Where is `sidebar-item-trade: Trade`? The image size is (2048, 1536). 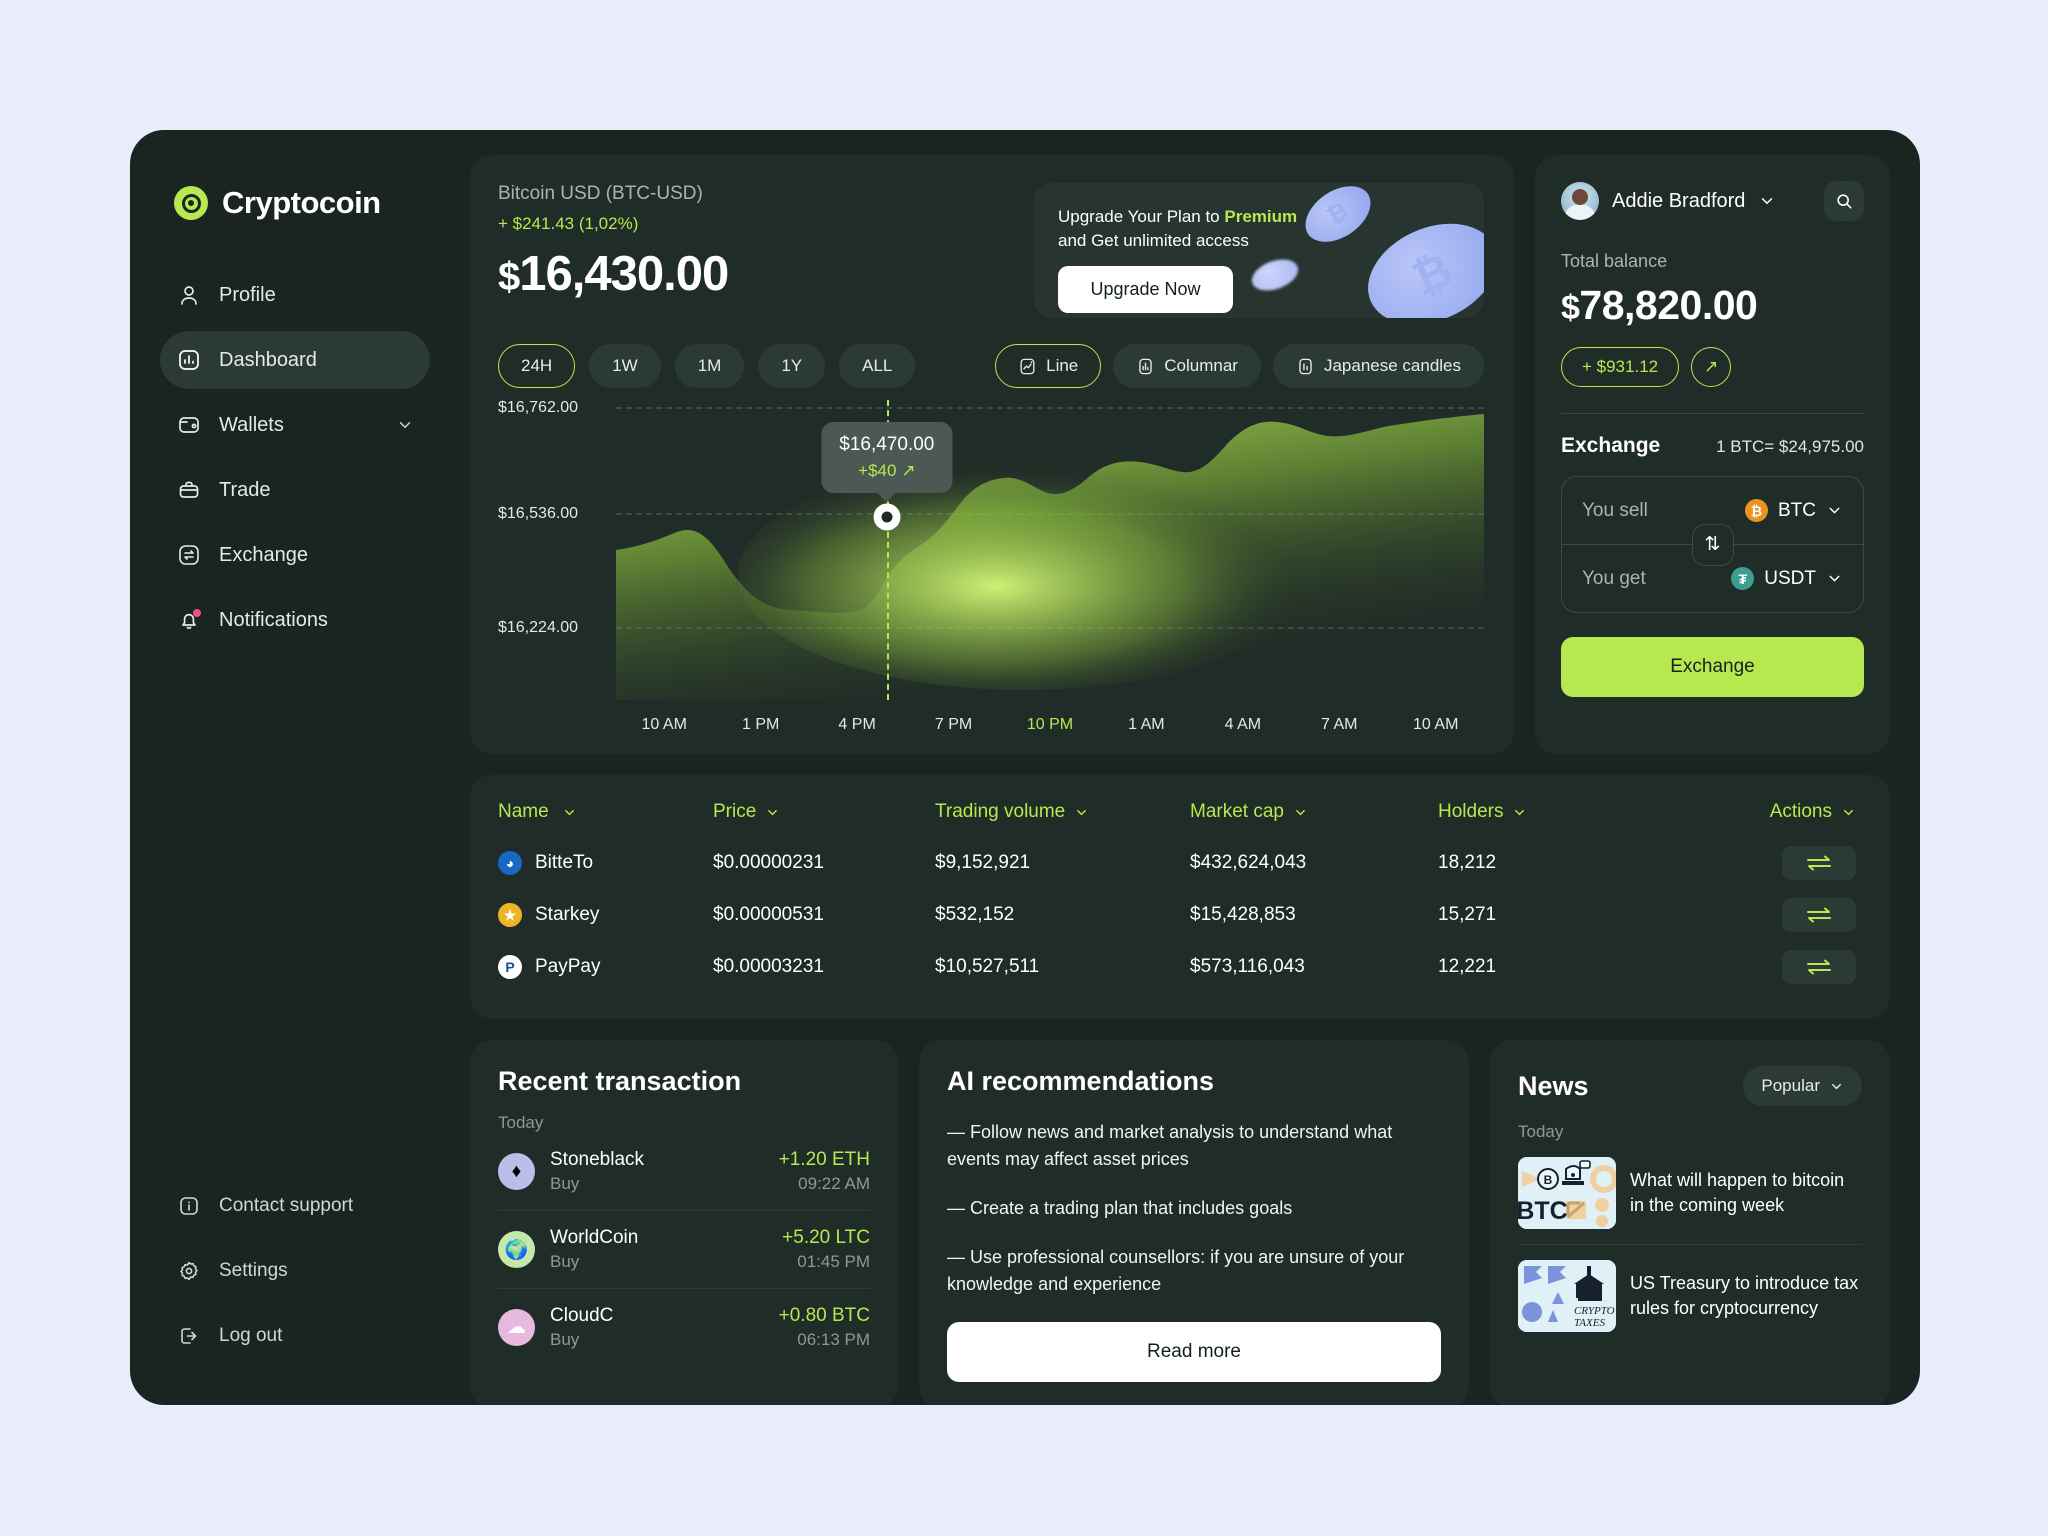 sidebar-item-trade: Trade is located at coordinates (295, 490).